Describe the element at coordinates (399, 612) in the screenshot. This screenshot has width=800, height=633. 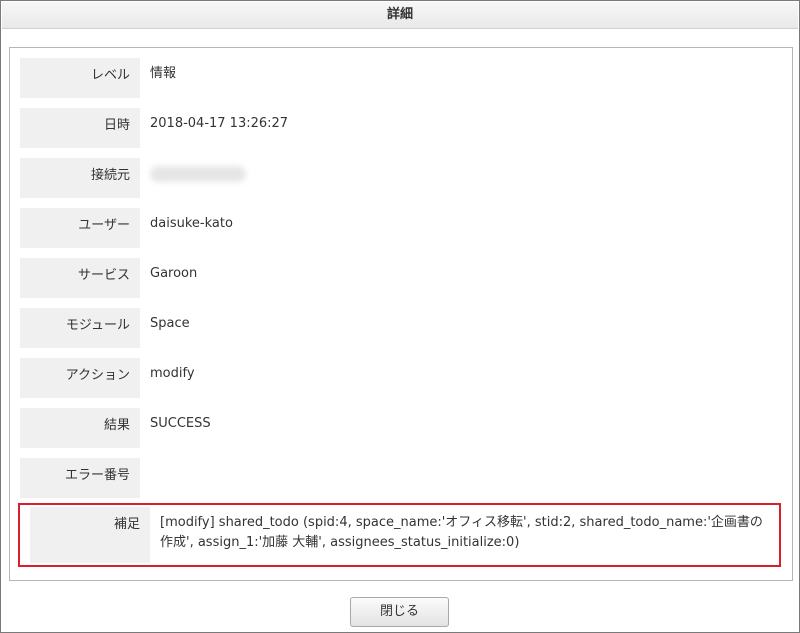
I see `close-button: 閉じる` at that location.